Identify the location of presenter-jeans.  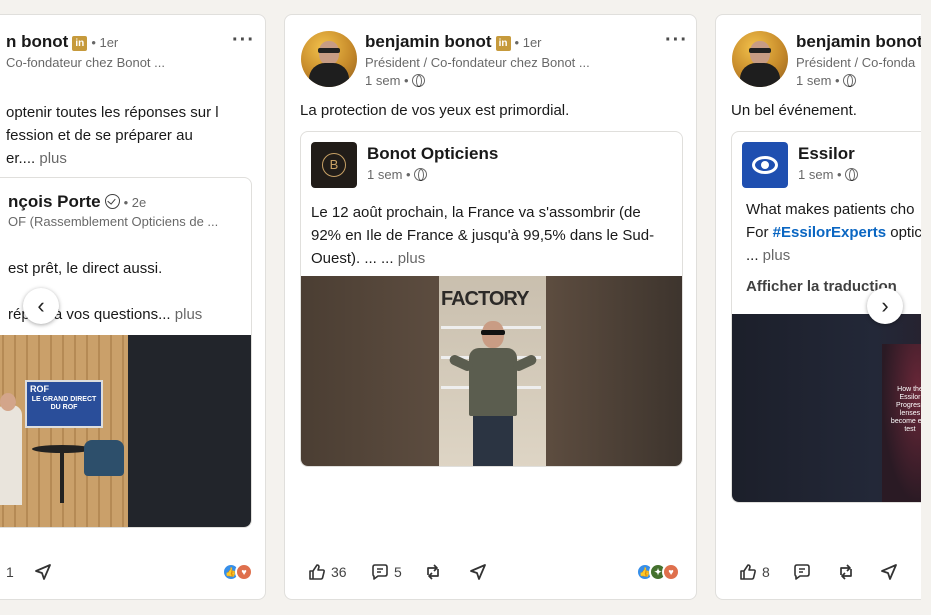
(493, 441).